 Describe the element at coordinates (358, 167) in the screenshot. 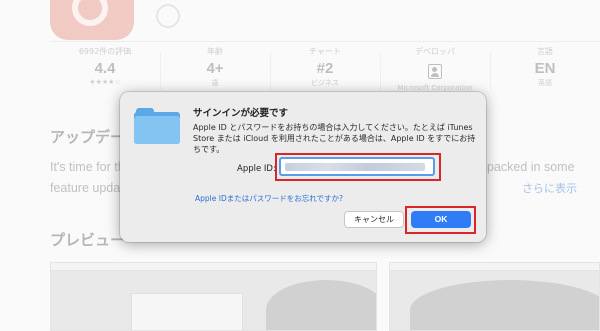

I see `highlight-box-input` at that location.